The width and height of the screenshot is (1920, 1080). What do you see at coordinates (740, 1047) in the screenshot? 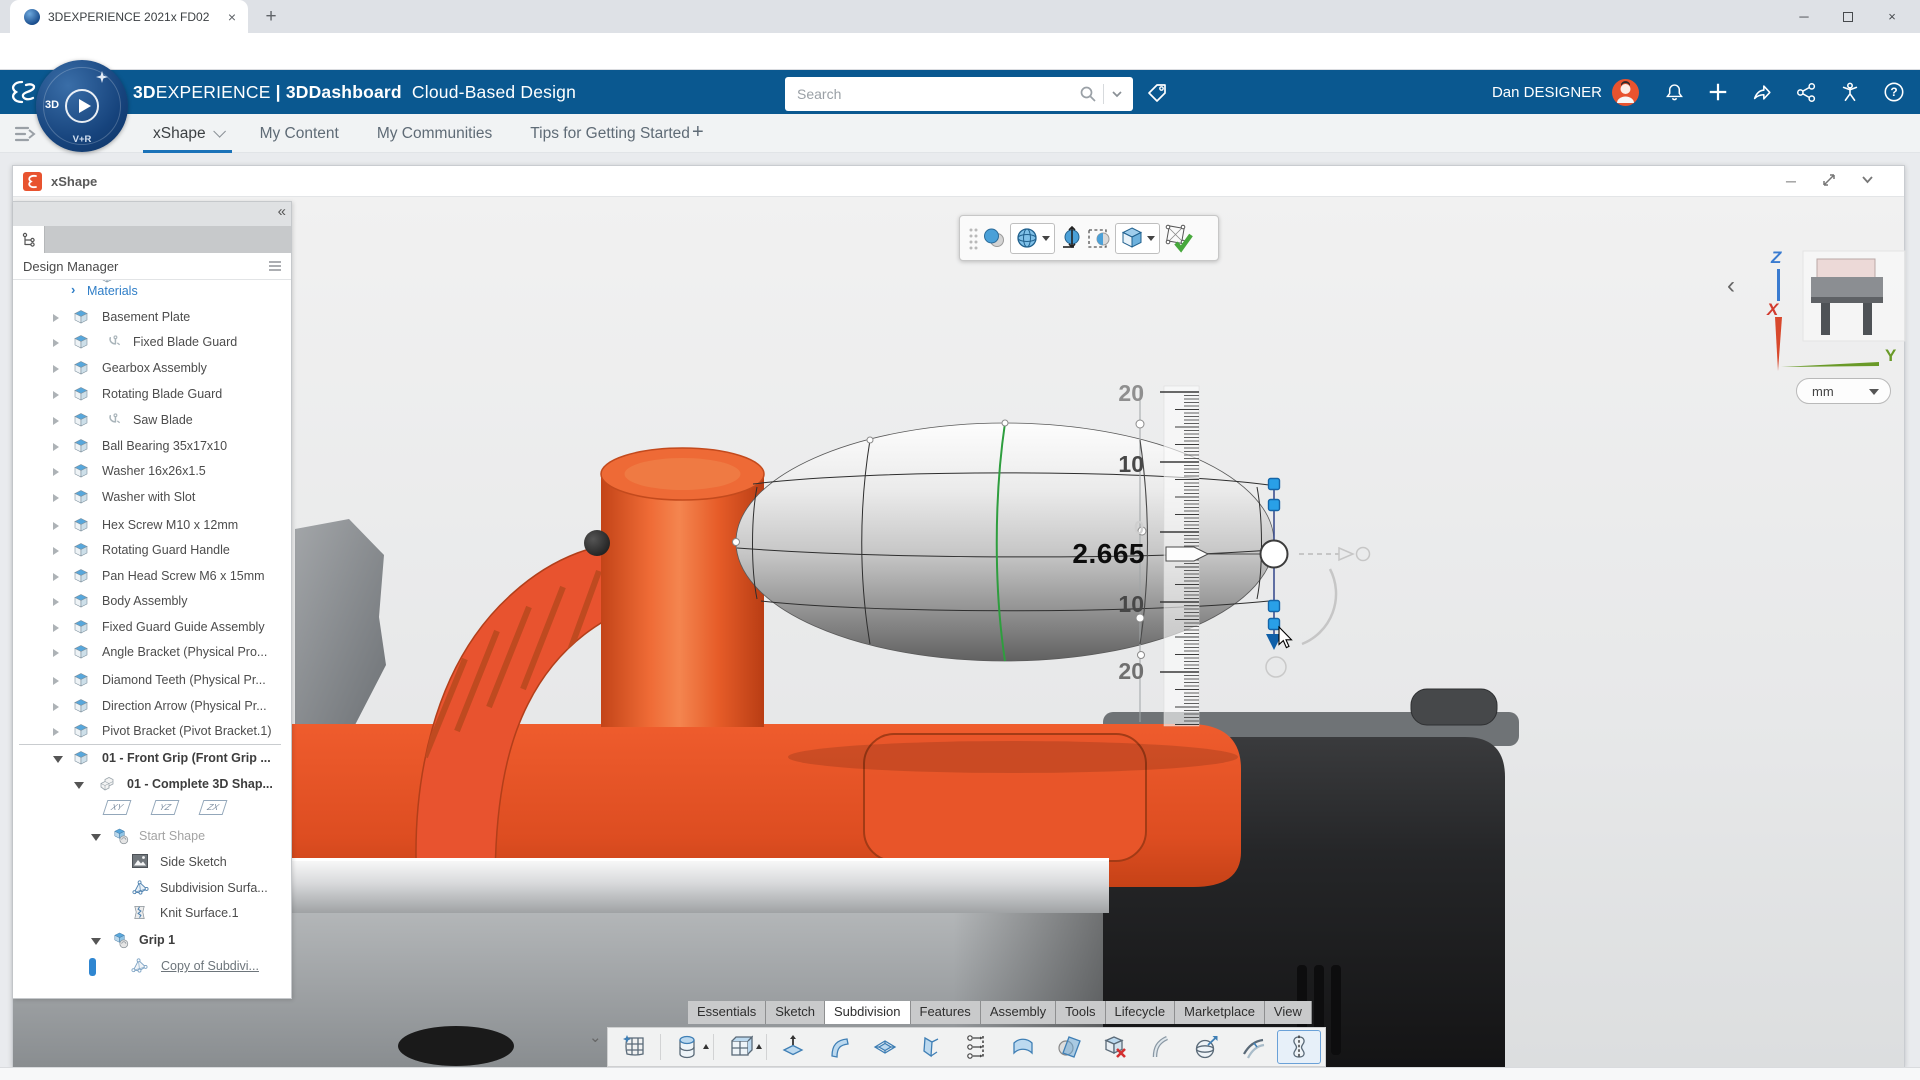
I see `box-primitive-icon` at bounding box center [740, 1047].